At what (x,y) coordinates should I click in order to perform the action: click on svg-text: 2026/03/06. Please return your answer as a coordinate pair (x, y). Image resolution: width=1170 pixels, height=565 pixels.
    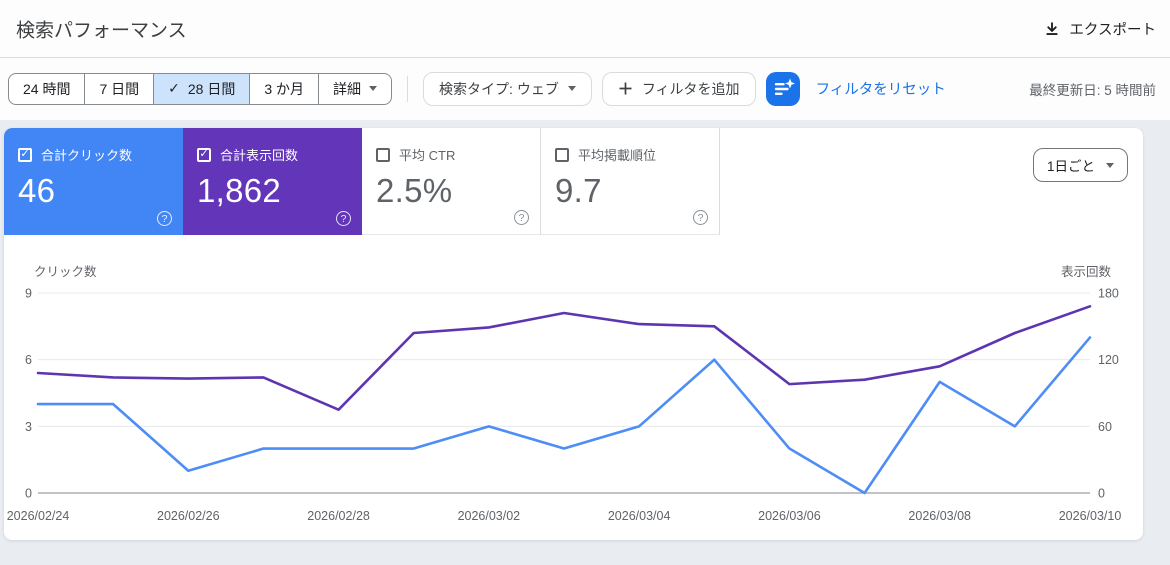
    Looking at the image, I should click on (789, 516).